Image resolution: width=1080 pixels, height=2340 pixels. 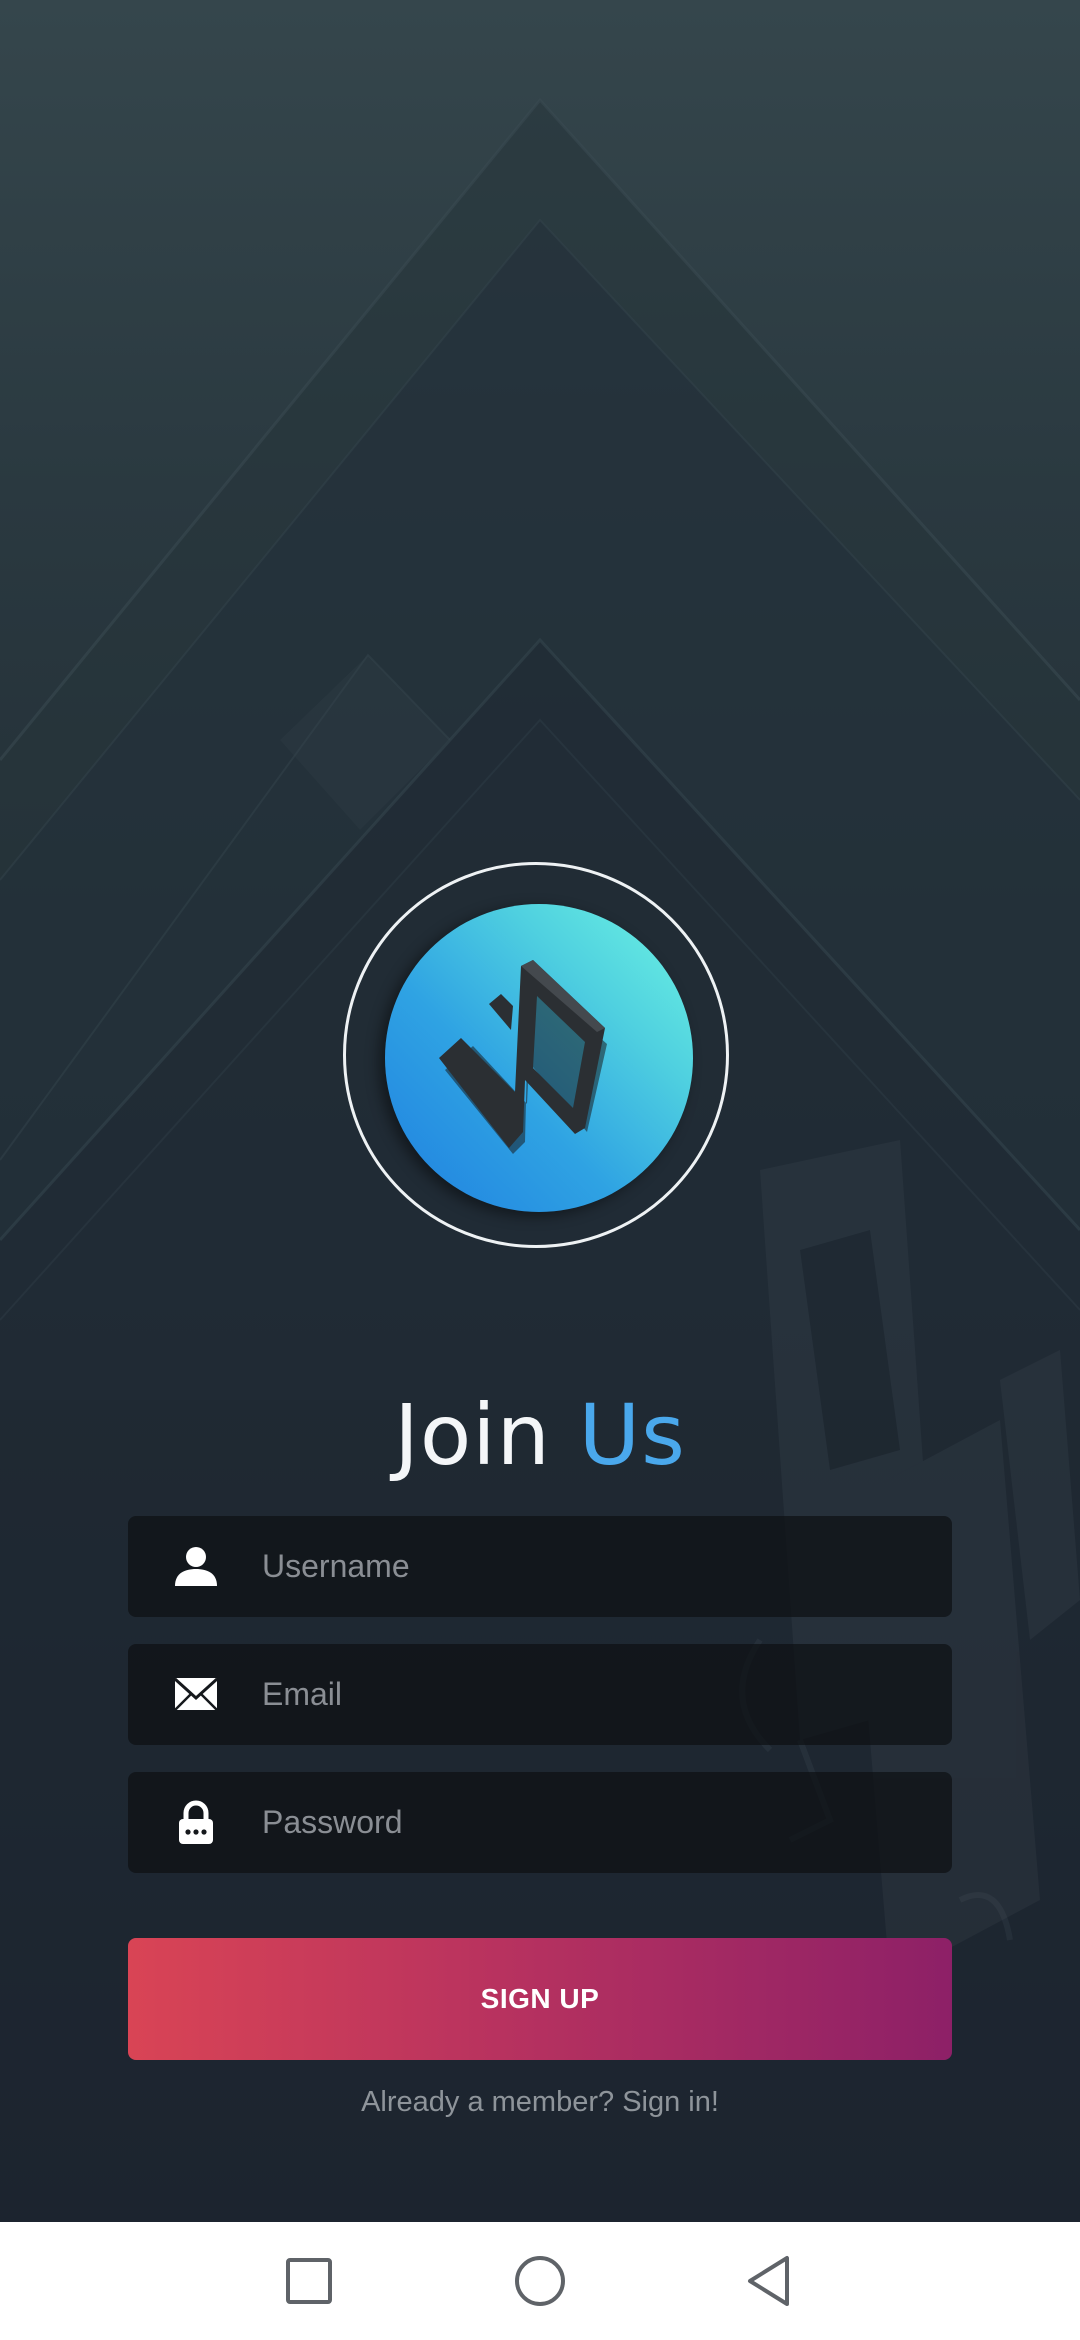 I want to click on user-icon, so click(x=196, y=1566).